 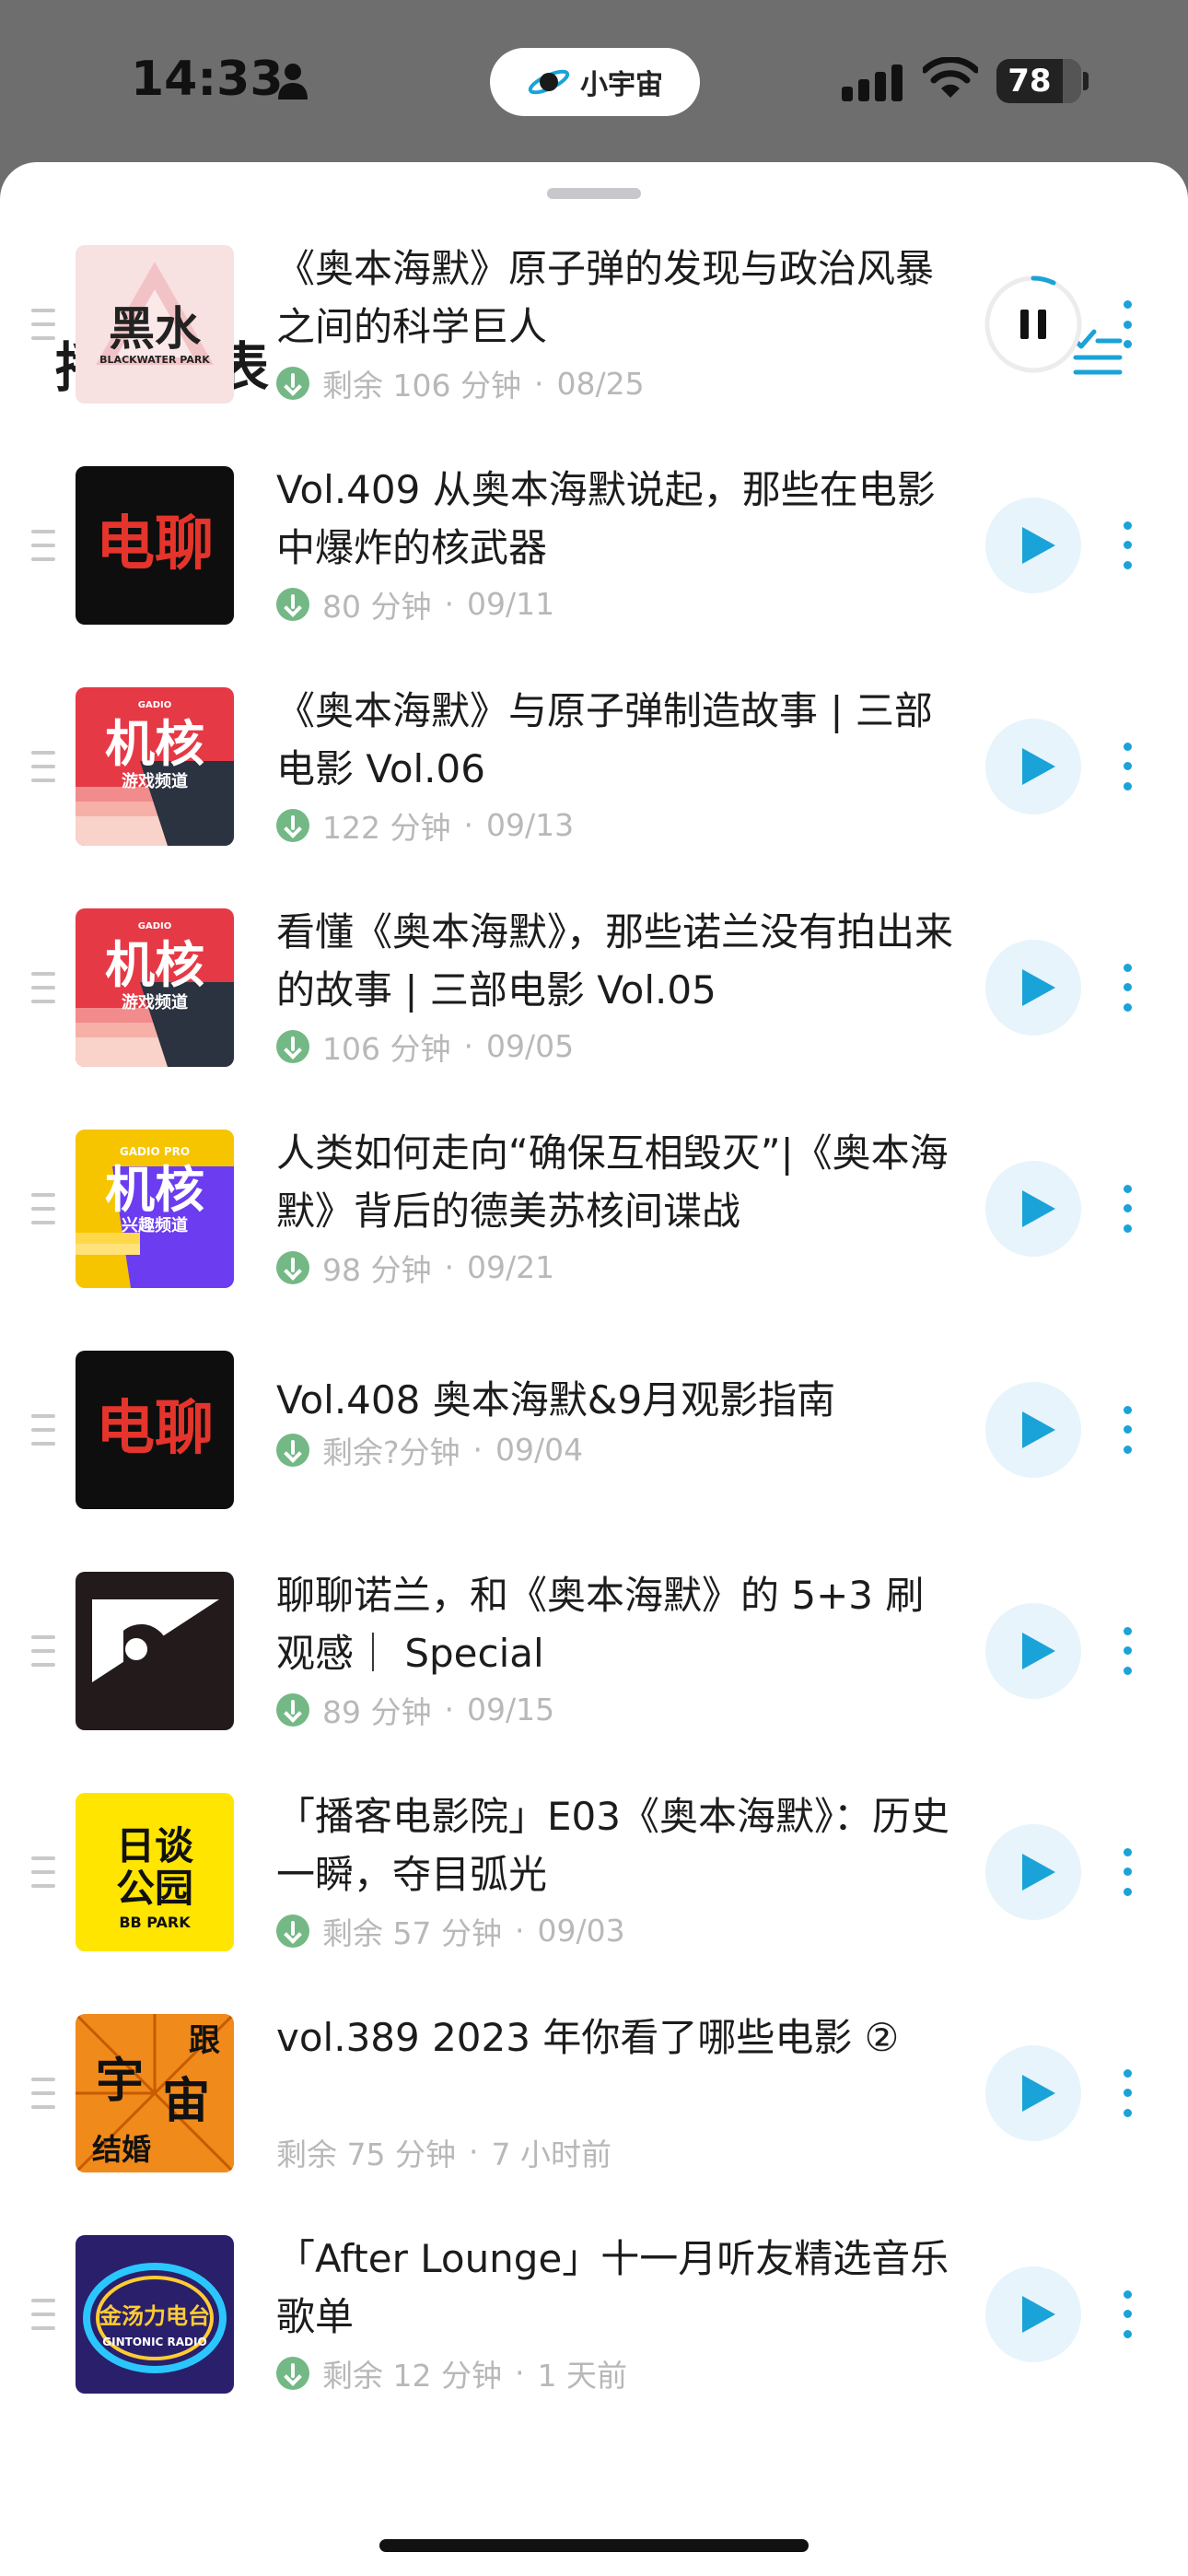 What do you see at coordinates (617, 519) in the screenshot?
I see `episode-title: Vol.409 从奥本海默说起，那些在电影中爆炸的核武器` at bounding box center [617, 519].